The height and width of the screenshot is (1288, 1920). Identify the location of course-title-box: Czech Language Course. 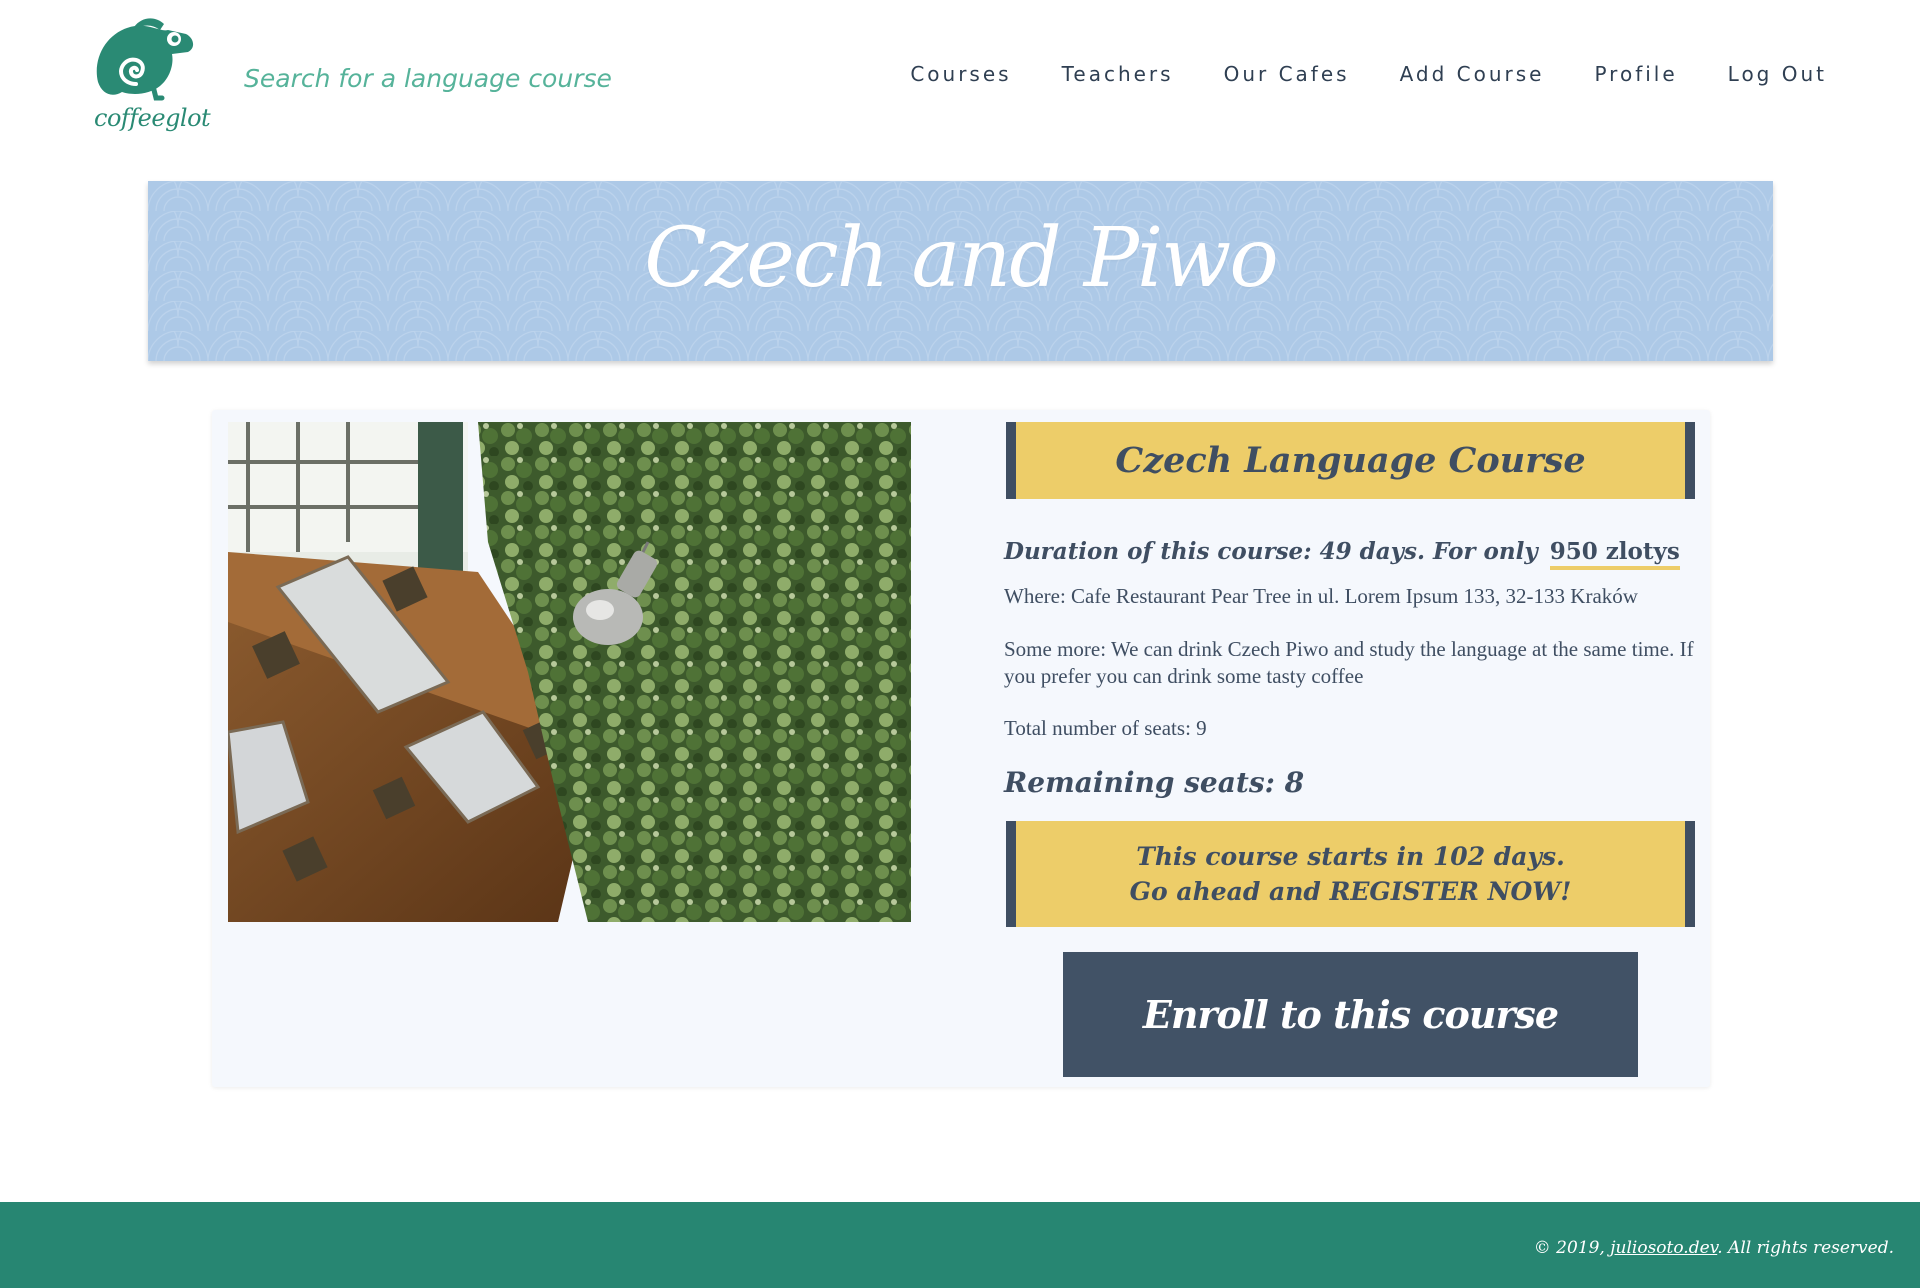
(1350, 460).